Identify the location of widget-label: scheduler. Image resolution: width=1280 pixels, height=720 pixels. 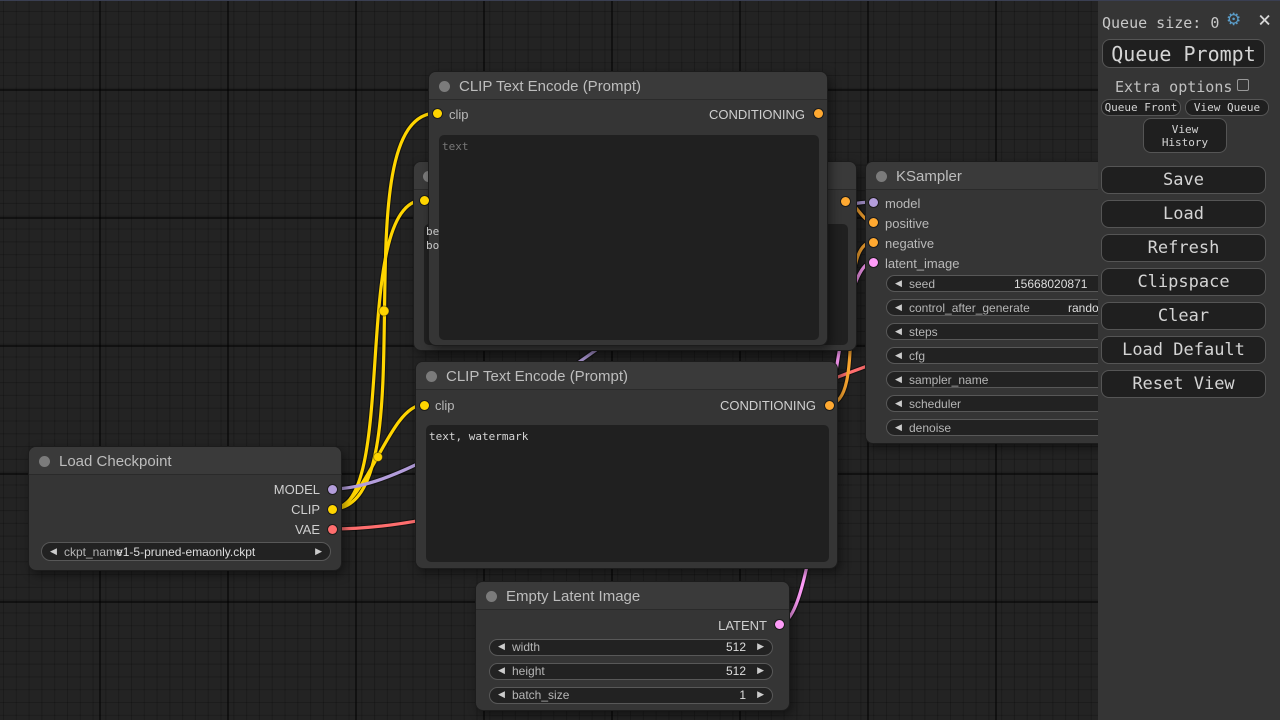
(935, 403).